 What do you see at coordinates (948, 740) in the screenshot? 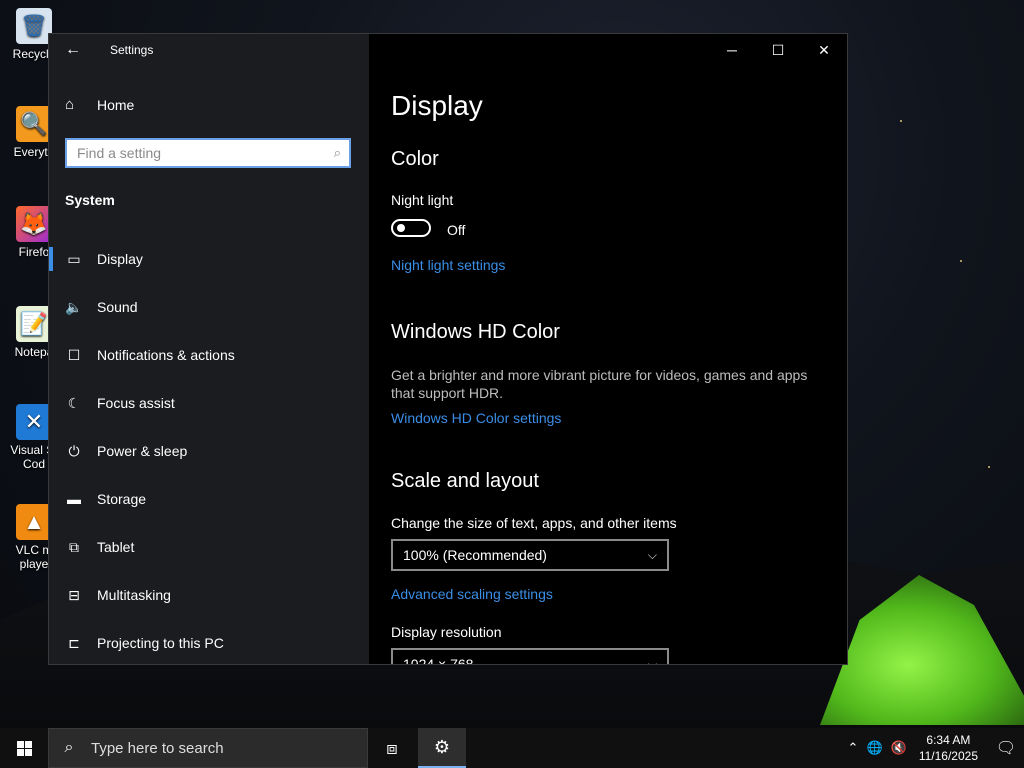
I see `clock-time: 6:34 AM` at bounding box center [948, 740].